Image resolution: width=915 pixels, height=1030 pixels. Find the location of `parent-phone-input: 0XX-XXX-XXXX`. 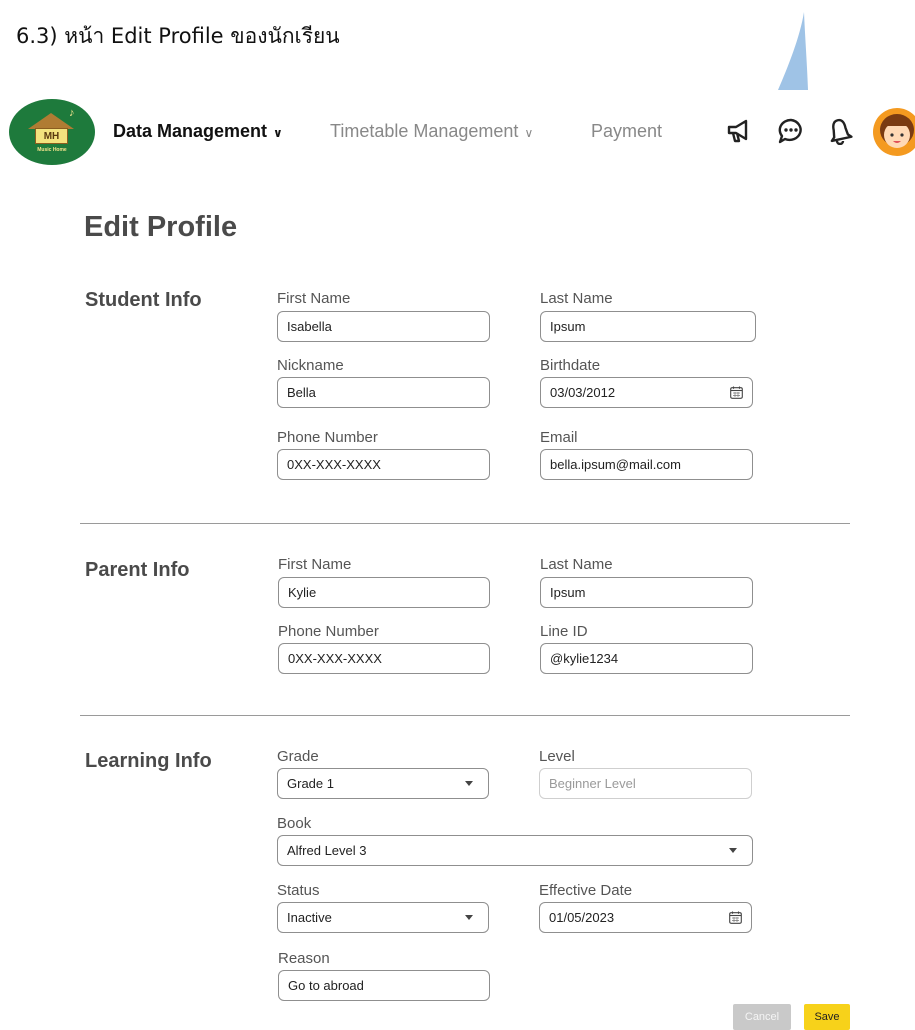

parent-phone-input: 0XX-XXX-XXXX is located at coordinates (384, 658).